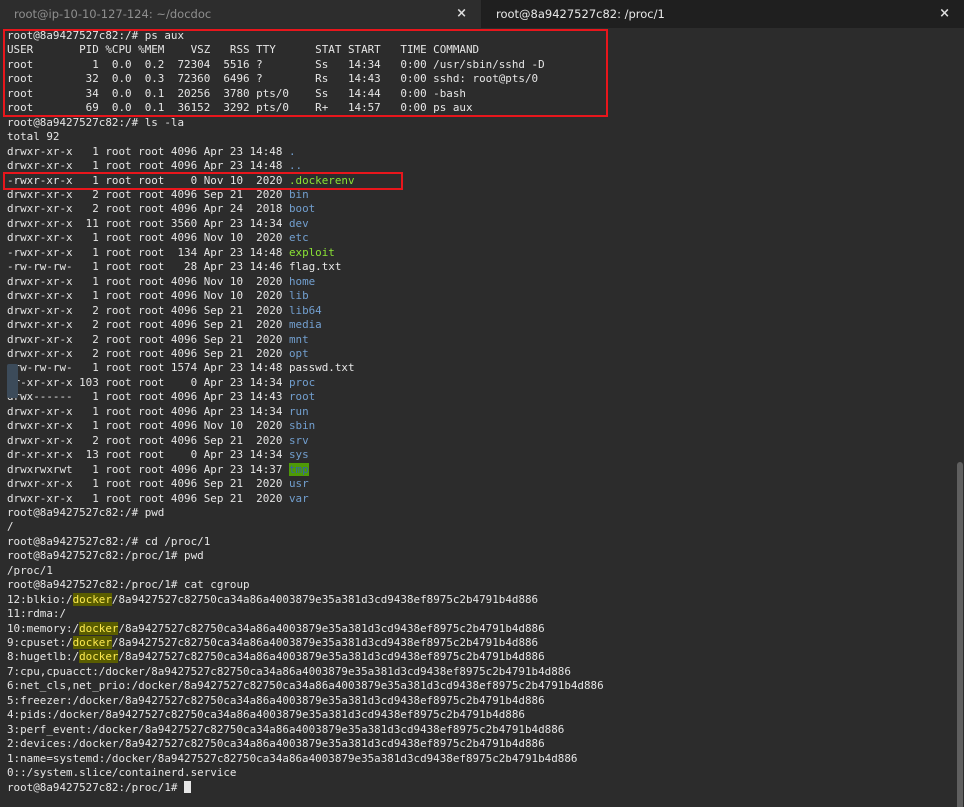 This screenshot has width=964, height=807. Describe the element at coordinates (302, 397) in the screenshot. I see `highlighted-text: root` at that location.